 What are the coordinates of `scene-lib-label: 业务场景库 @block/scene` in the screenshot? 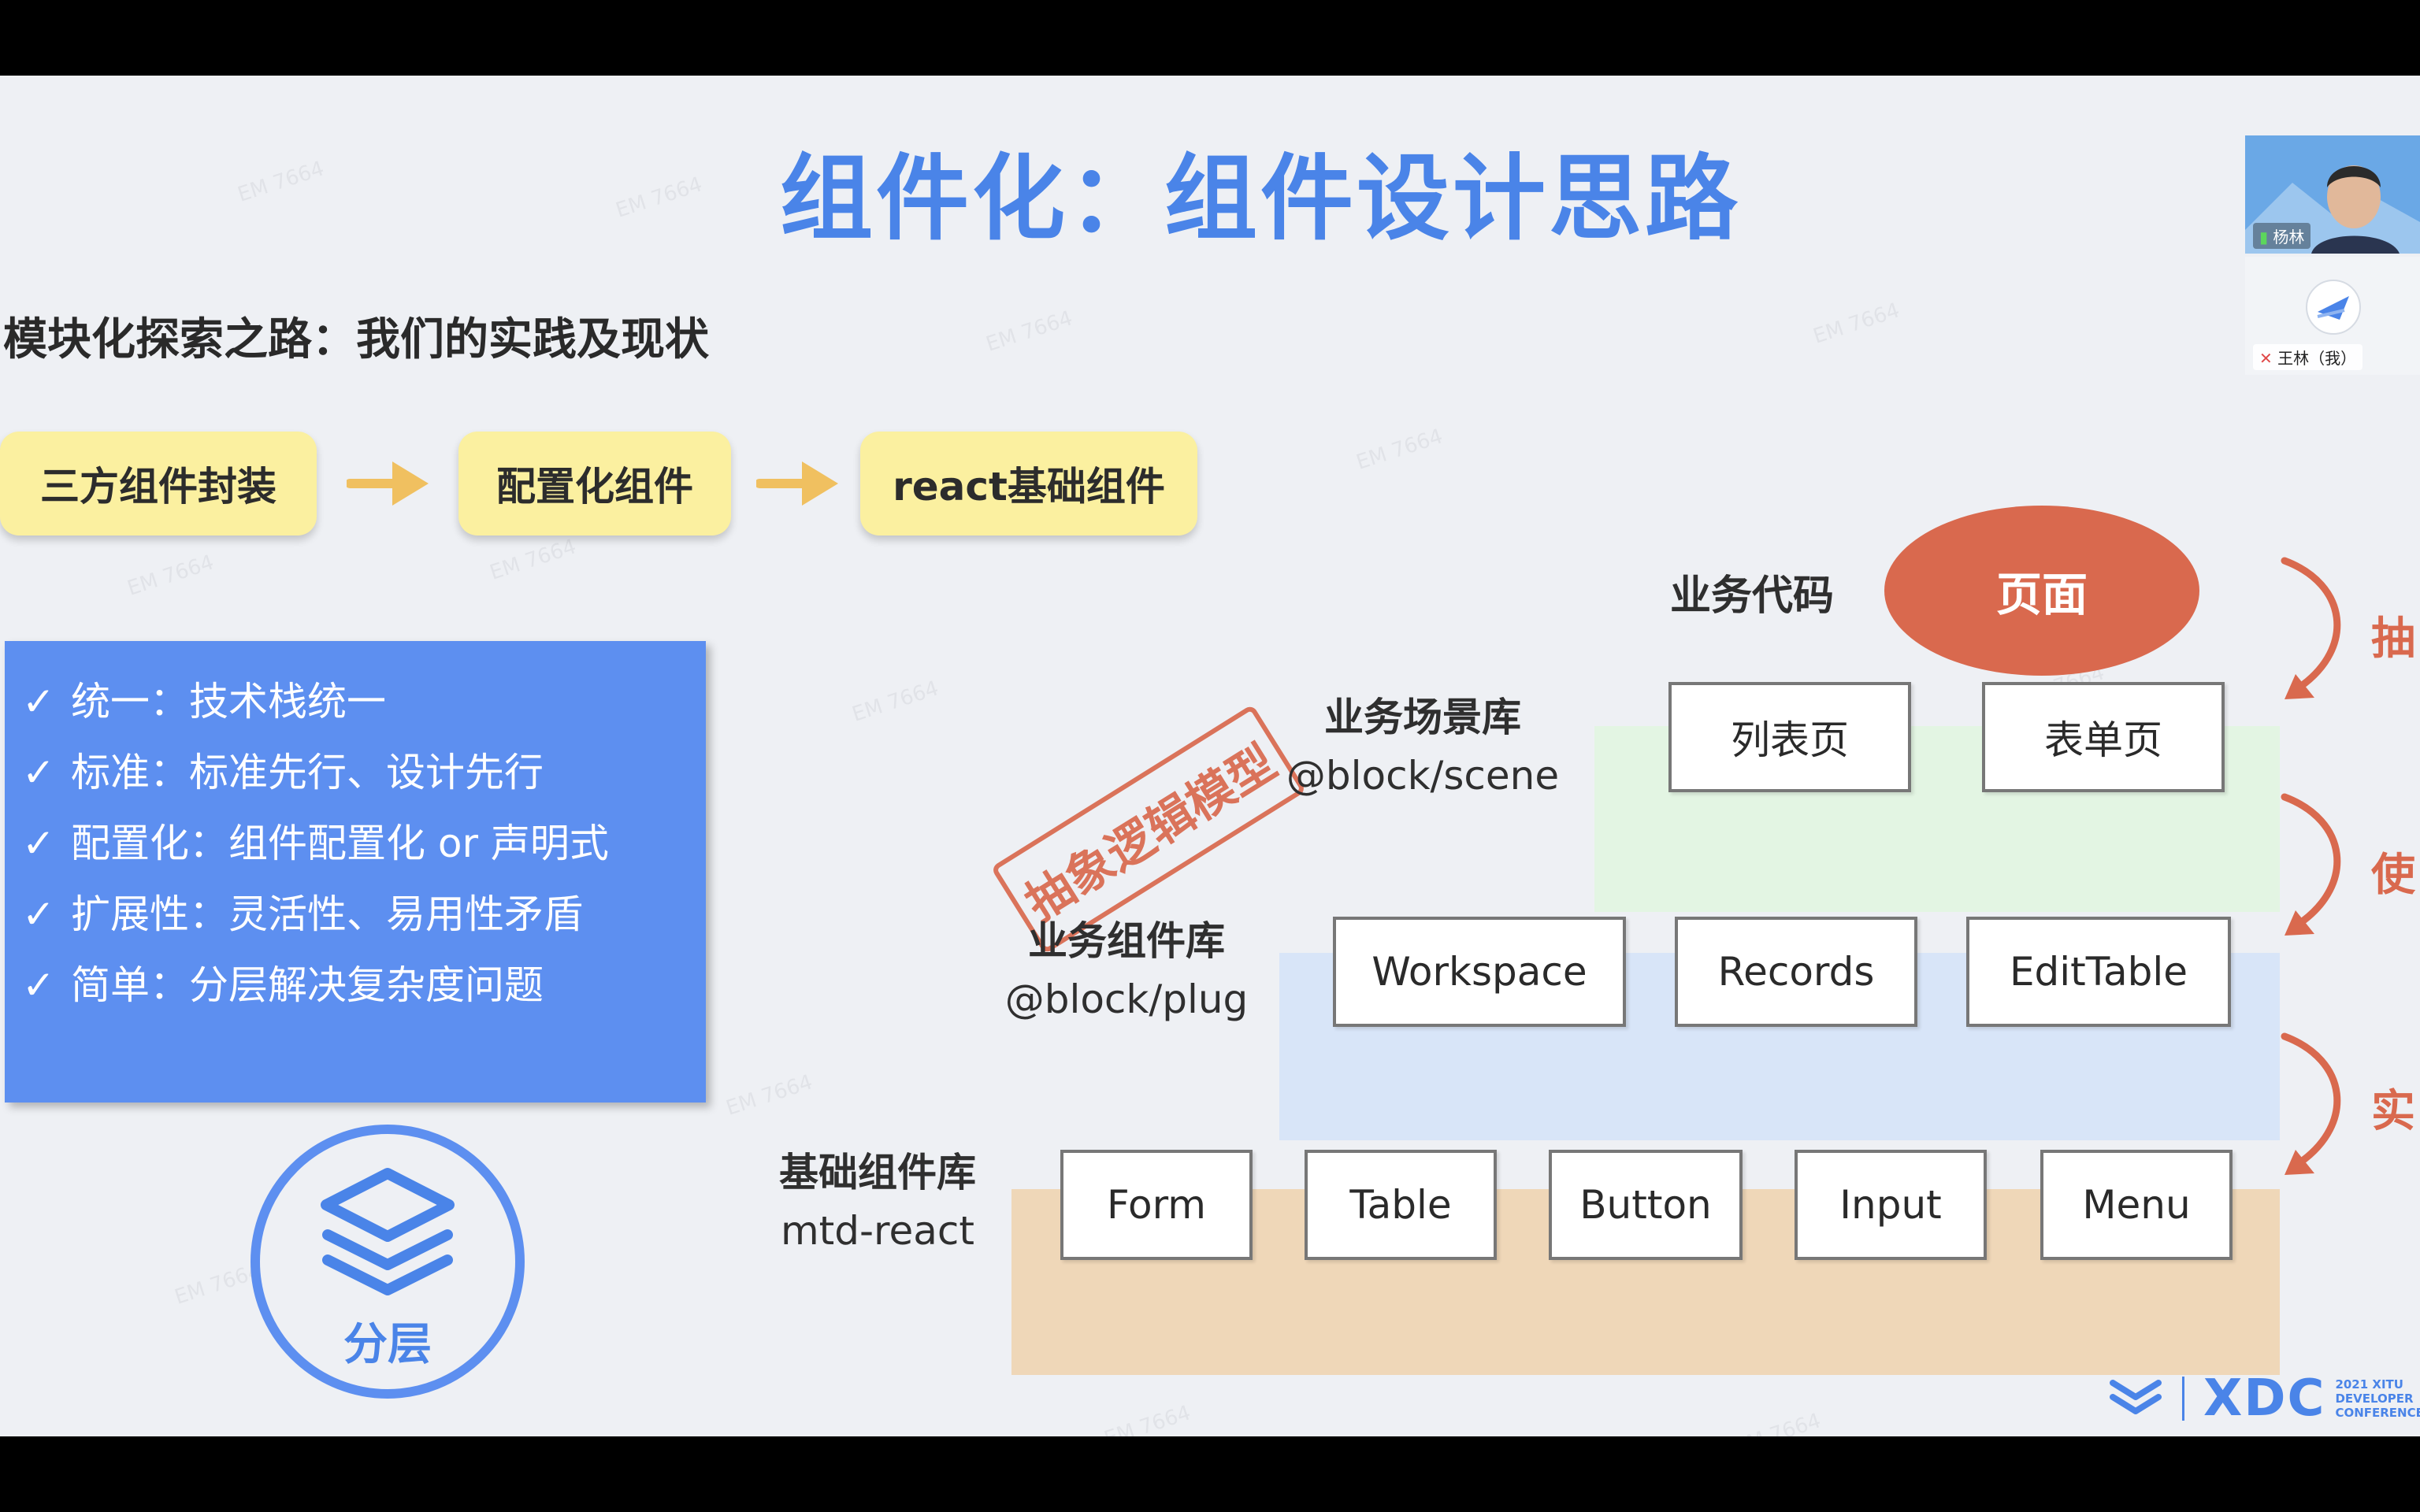 It's located at (1423, 747).